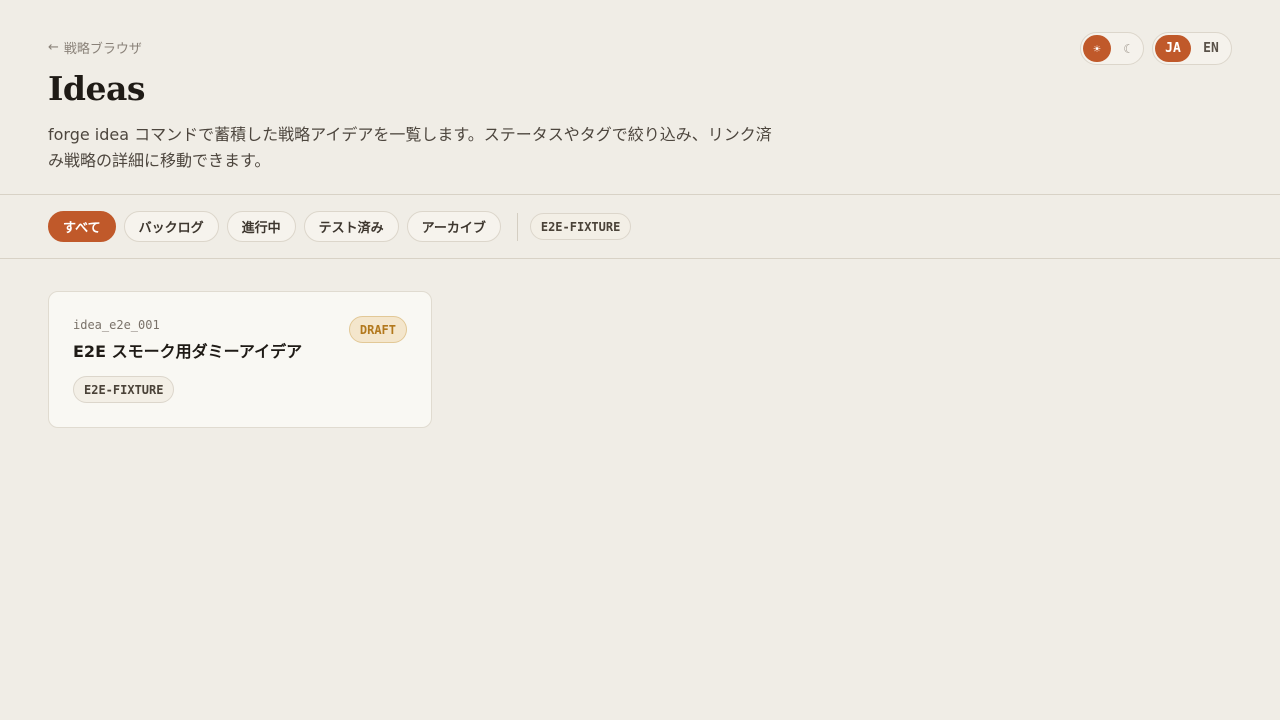 This screenshot has height=720, width=1280. Describe the element at coordinates (261, 226) in the screenshot. I see `filter-in-progress: 進行中` at that location.